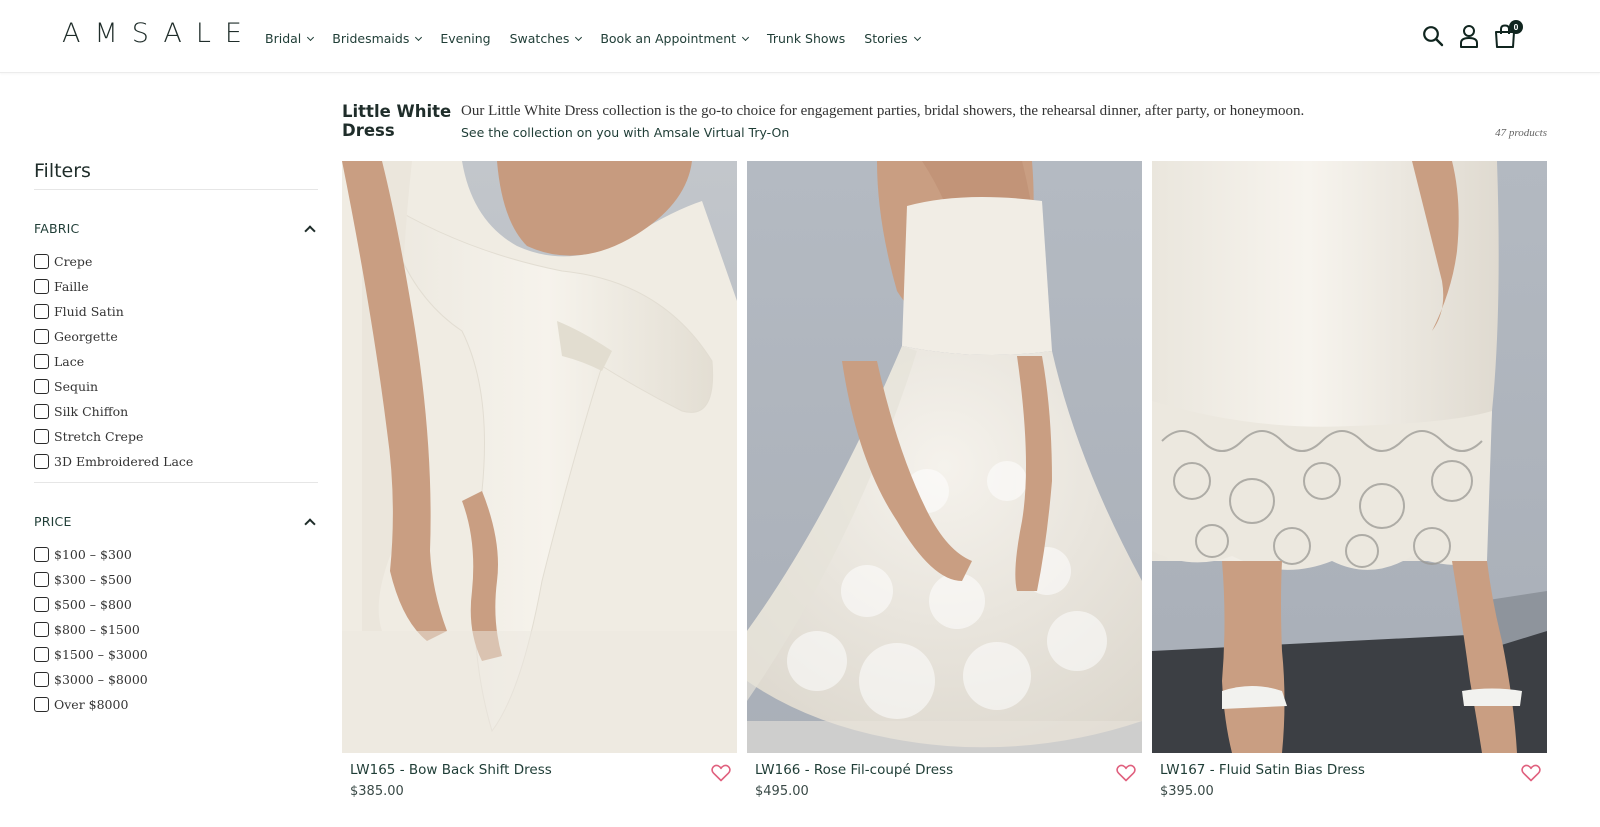  Describe the element at coordinates (668, 38) in the screenshot. I see `nav-label: Book an Appointment` at that location.